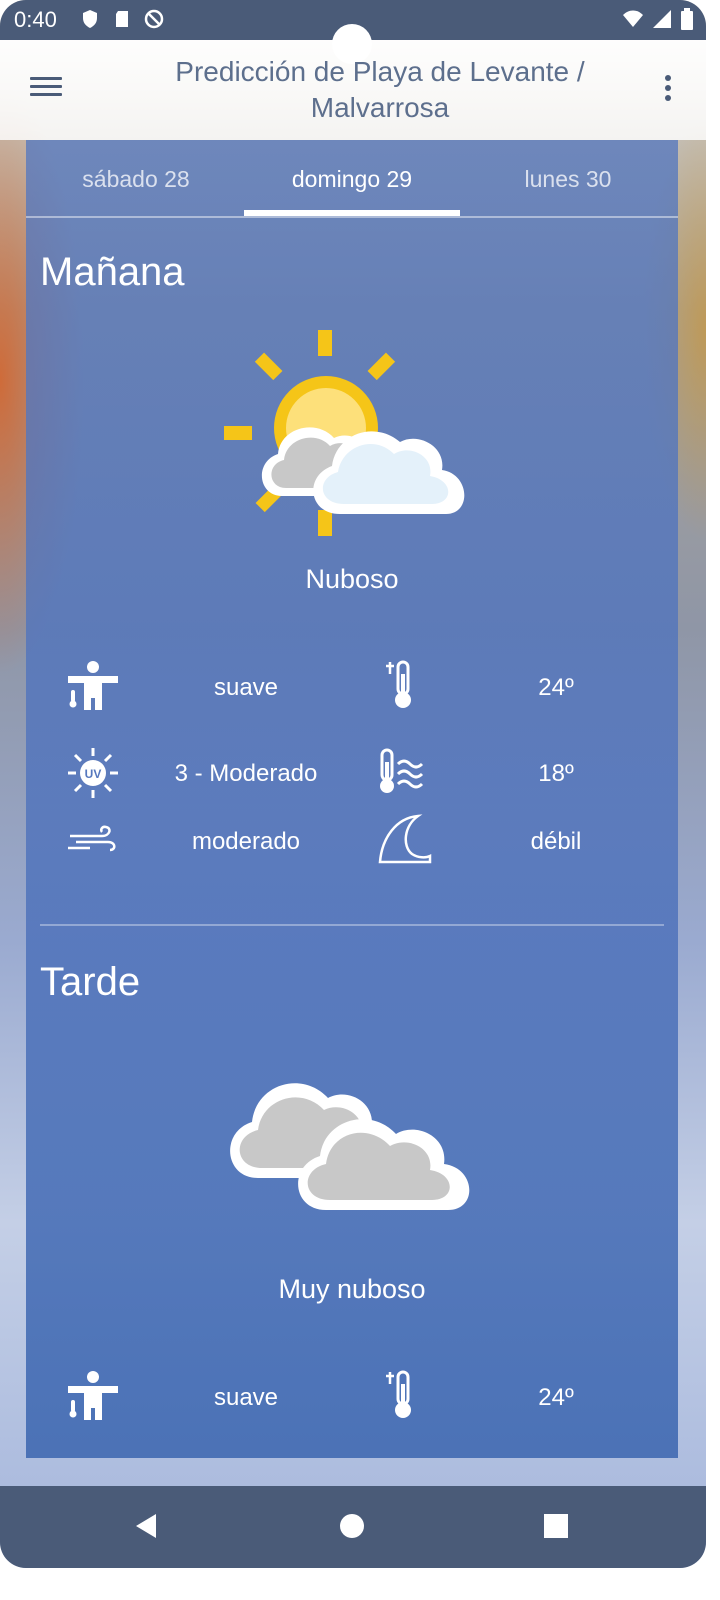 The image size is (720, 1600). Describe the element at coordinates (556, 1397) in the screenshot. I see `afternoon-air-temp-value: 24º` at that location.